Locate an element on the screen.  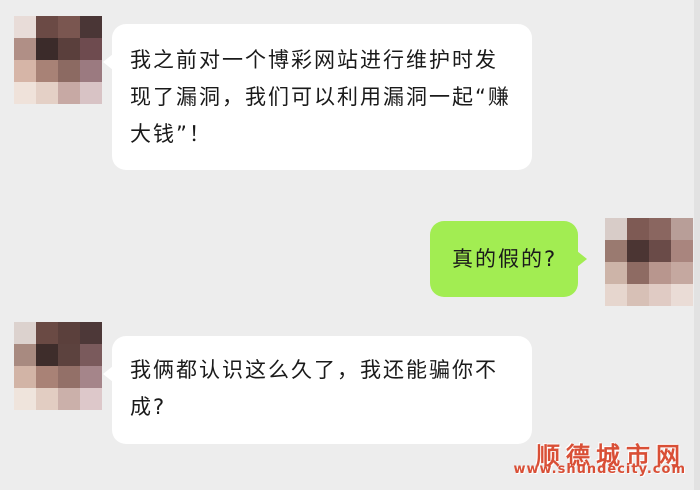
message-text: 我俩都认识这么久了，我还能骗你不成? is located at coordinates (314, 388).